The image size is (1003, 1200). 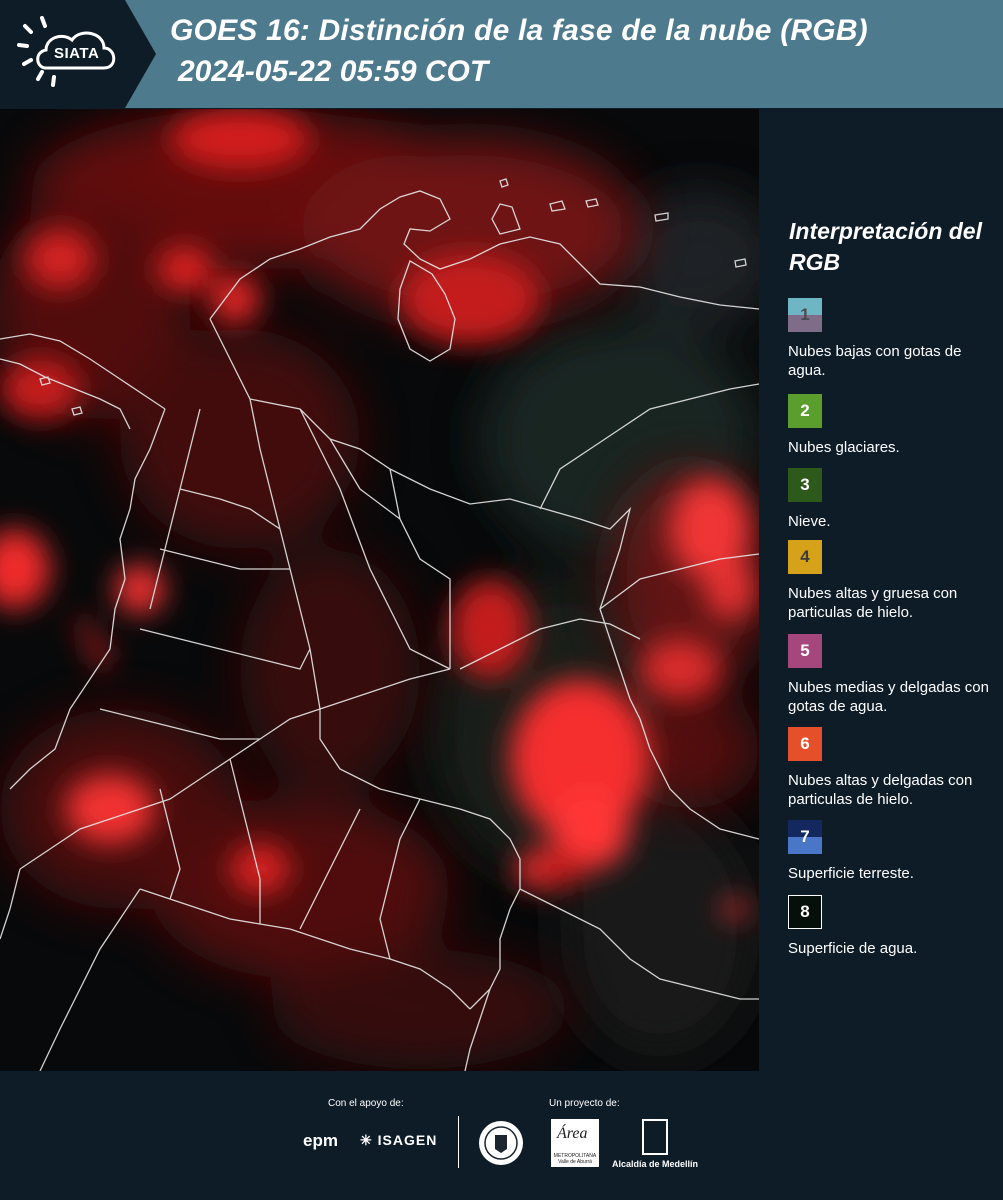 I want to click on legend-desc-3: Nieve., so click(x=809, y=521).